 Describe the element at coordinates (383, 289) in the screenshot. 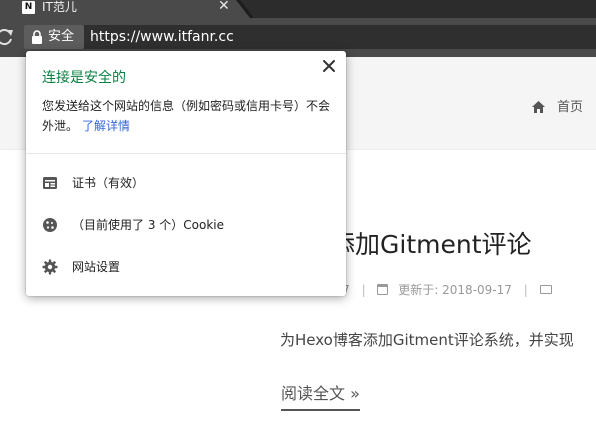

I see `calendar-check-icon` at that location.